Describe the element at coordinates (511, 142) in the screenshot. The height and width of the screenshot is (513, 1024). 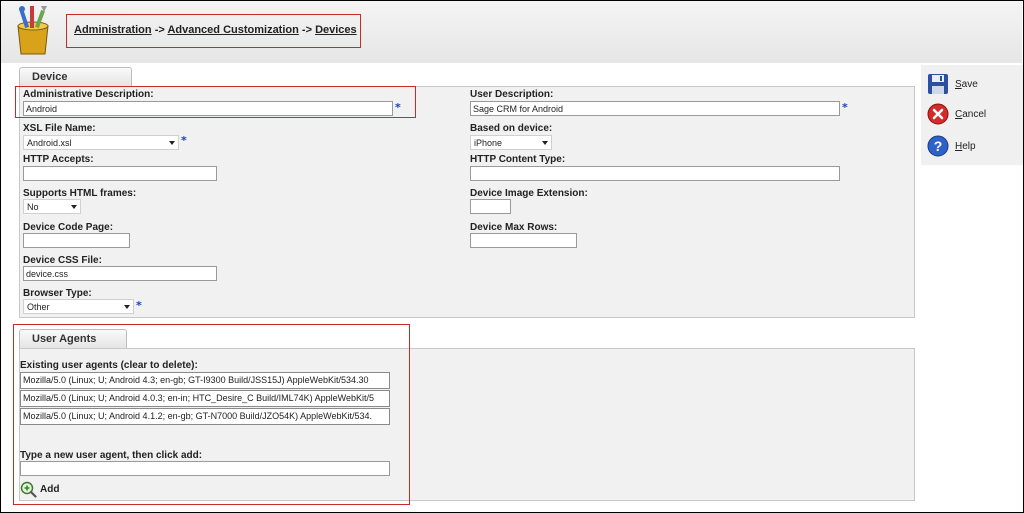
I see `based-on-device-select: iPhone` at that location.